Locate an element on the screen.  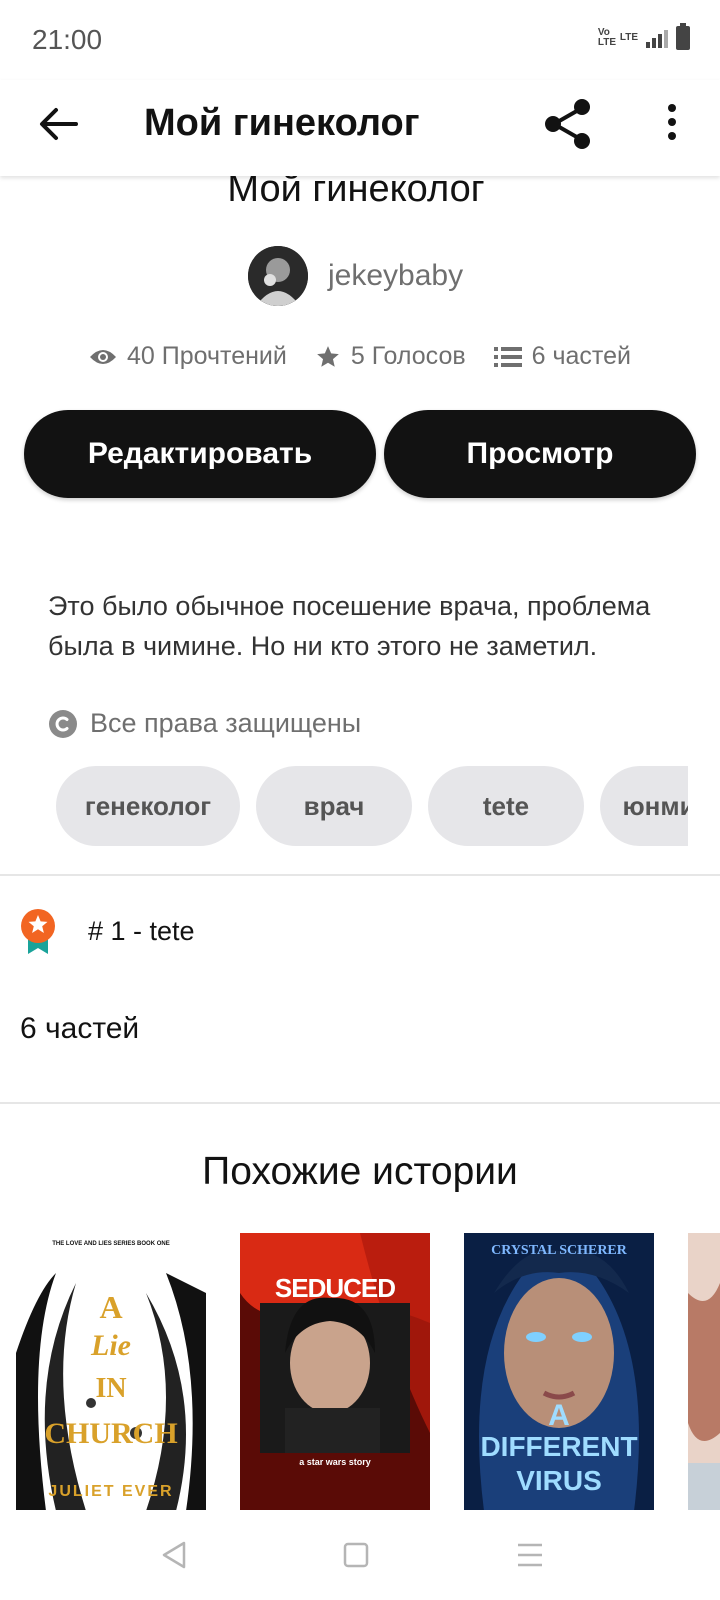
eye-icon is located at coordinates (103, 356).